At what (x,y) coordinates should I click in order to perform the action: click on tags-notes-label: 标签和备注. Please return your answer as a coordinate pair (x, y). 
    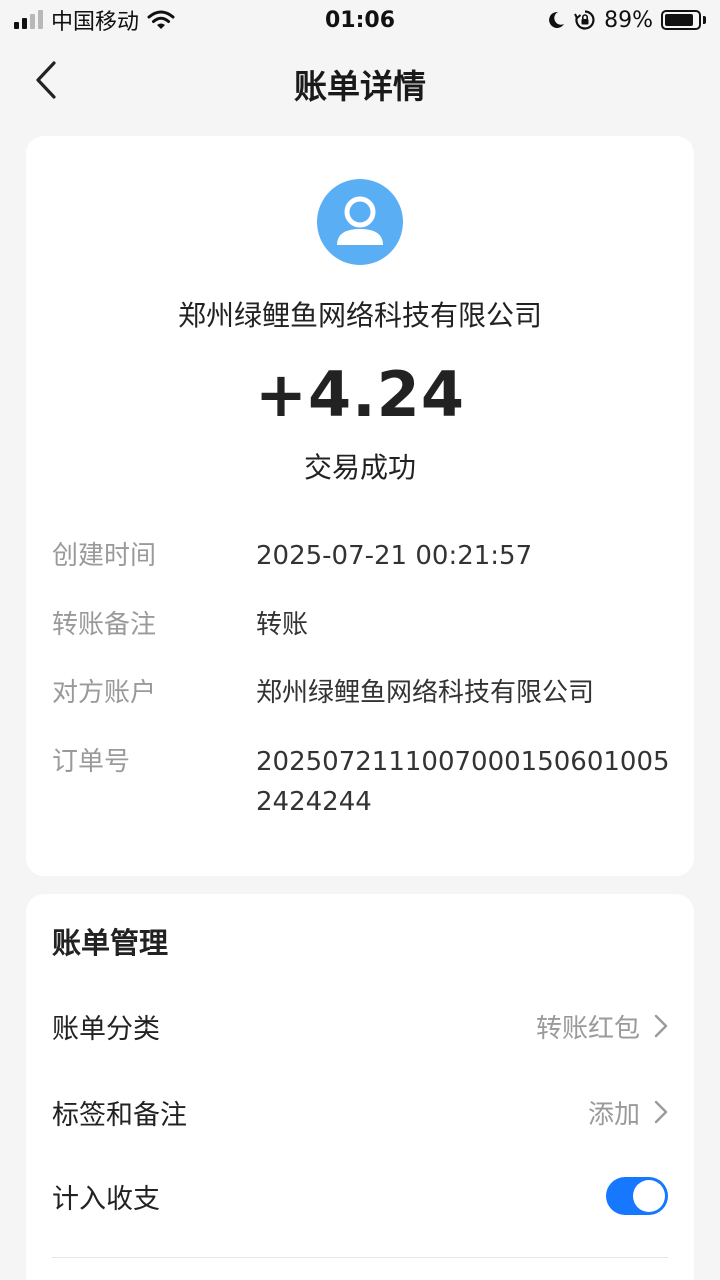
    Looking at the image, I should click on (119, 1115).